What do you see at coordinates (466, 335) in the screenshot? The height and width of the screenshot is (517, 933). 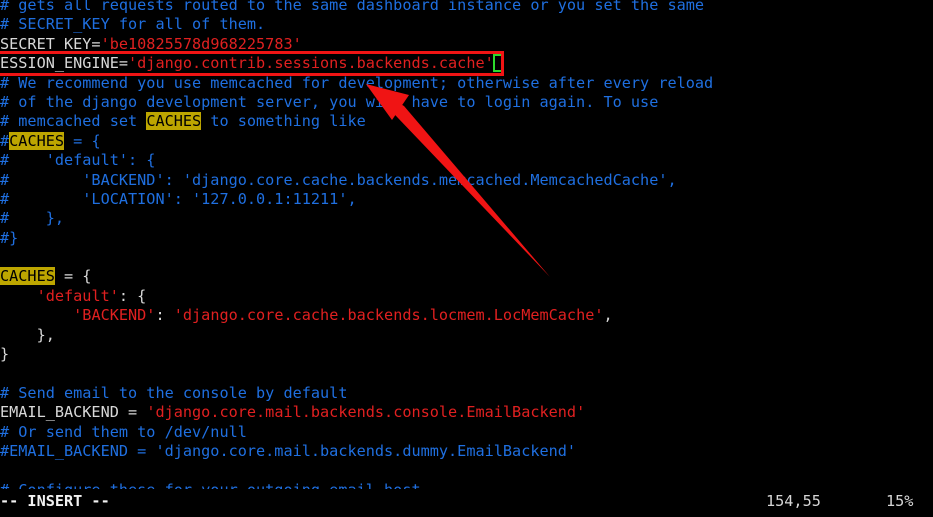 I see `code-line: },` at bounding box center [466, 335].